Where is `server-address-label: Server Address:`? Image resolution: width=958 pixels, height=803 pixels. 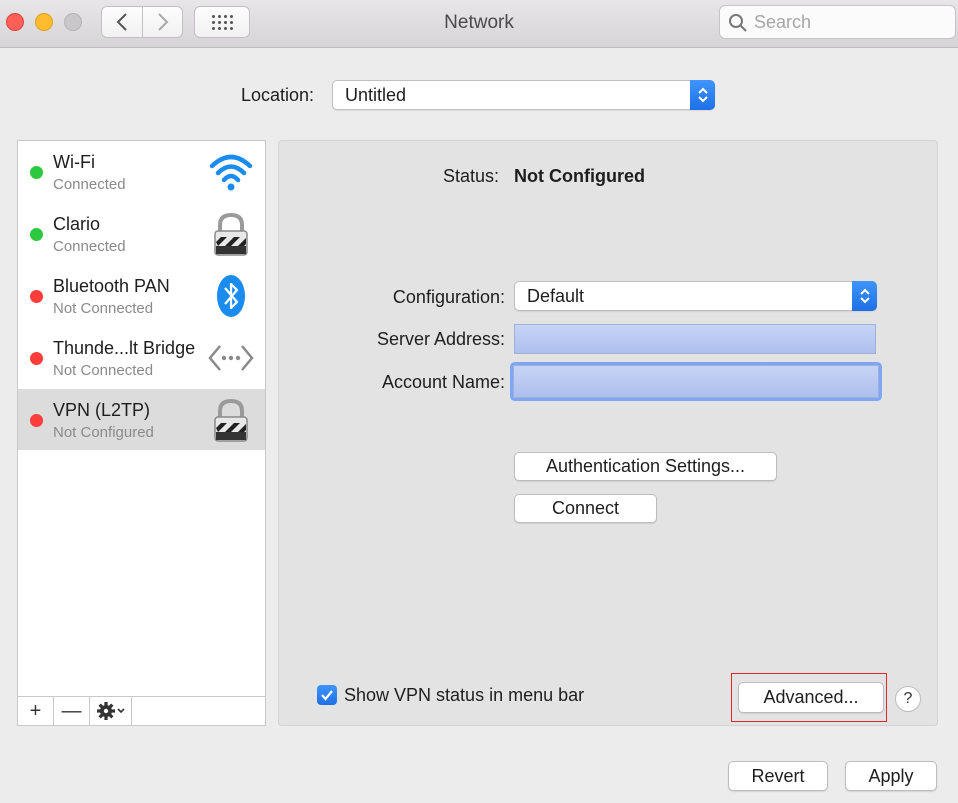 server-address-label: Server Address: is located at coordinates (440, 339).